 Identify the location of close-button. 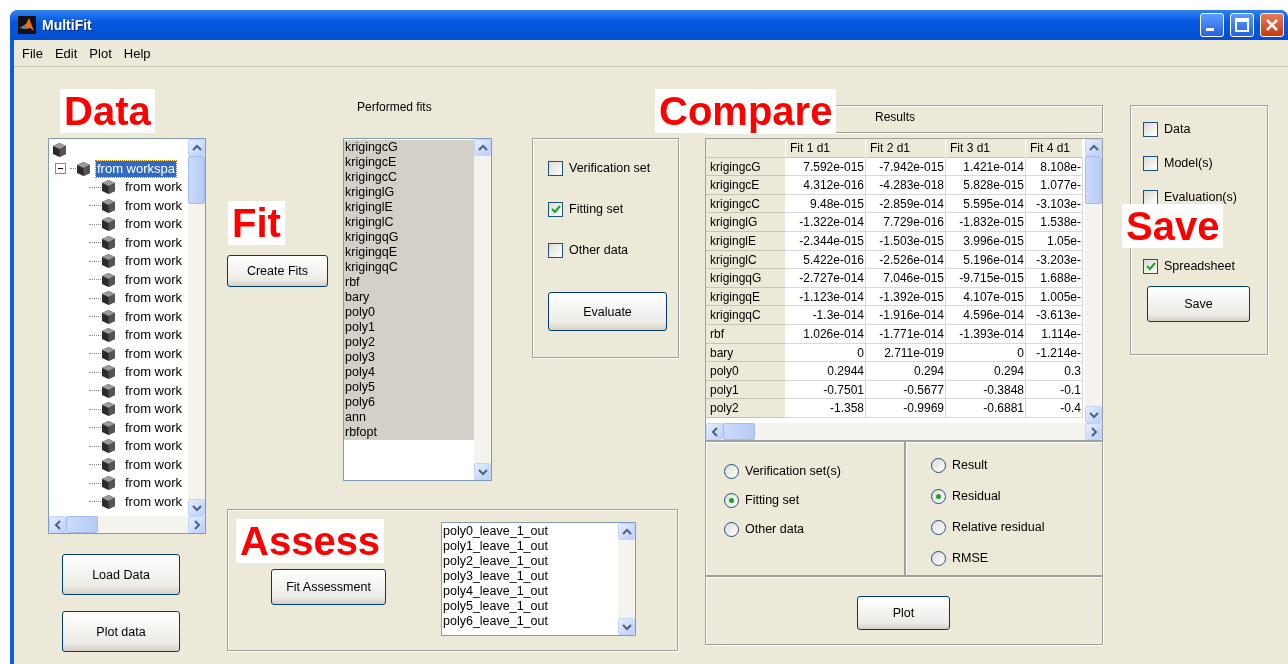
(1272, 25).